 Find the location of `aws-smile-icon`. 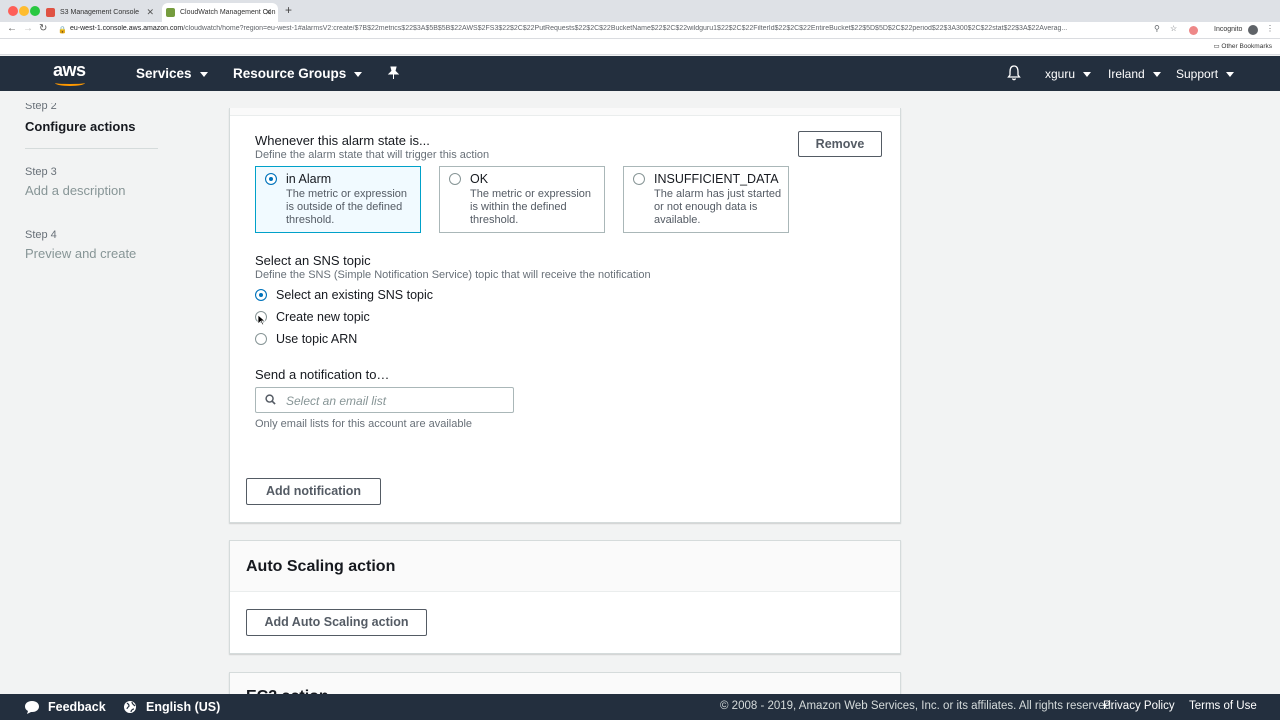

aws-smile-icon is located at coordinates (70, 83).